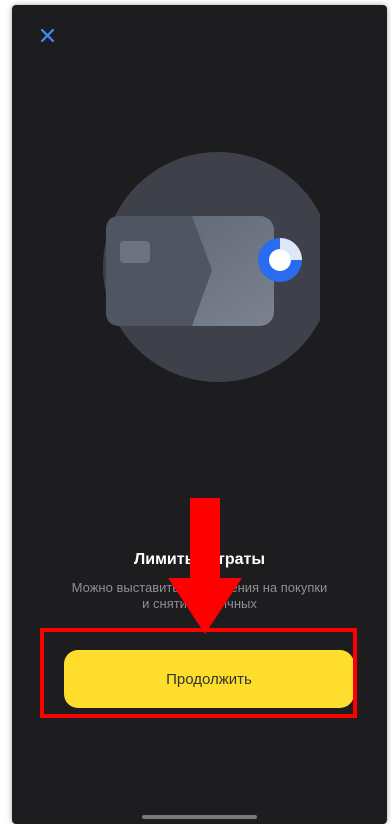  What do you see at coordinates (199, 817) in the screenshot?
I see `home-indicator` at bounding box center [199, 817].